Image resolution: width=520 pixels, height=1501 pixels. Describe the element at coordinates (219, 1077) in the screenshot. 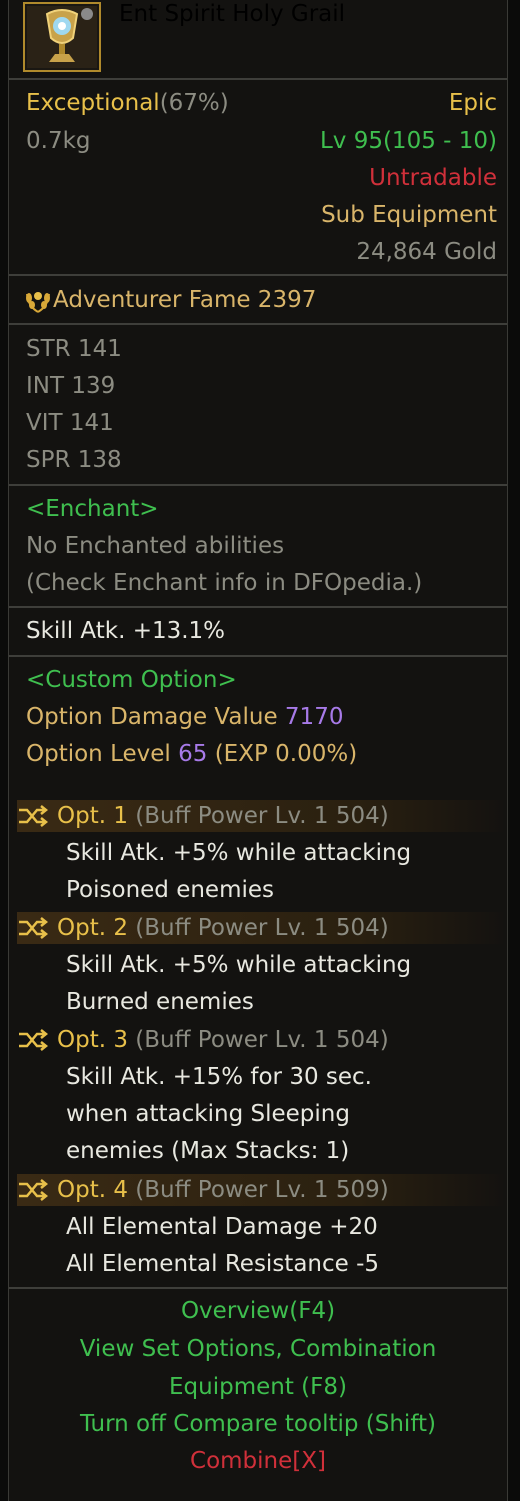

I see `option-3-effect: Skill Atk. +15% for 30 sec.` at that location.